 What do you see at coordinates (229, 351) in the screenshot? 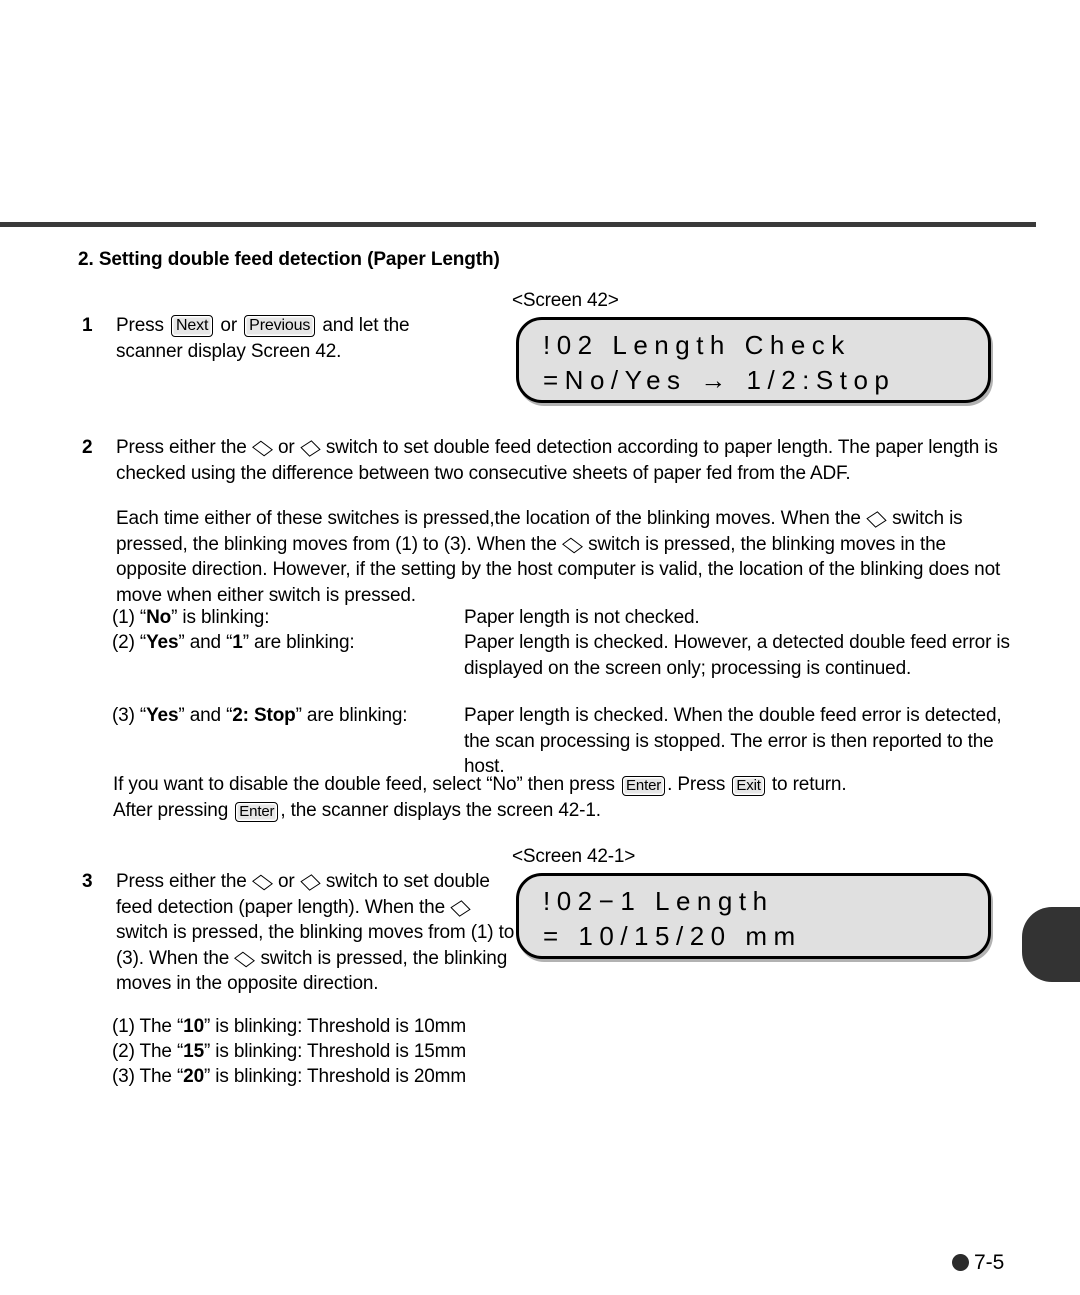
I see `step1-text-line2: scanner display Screen 42.` at bounding box center [229, 351].